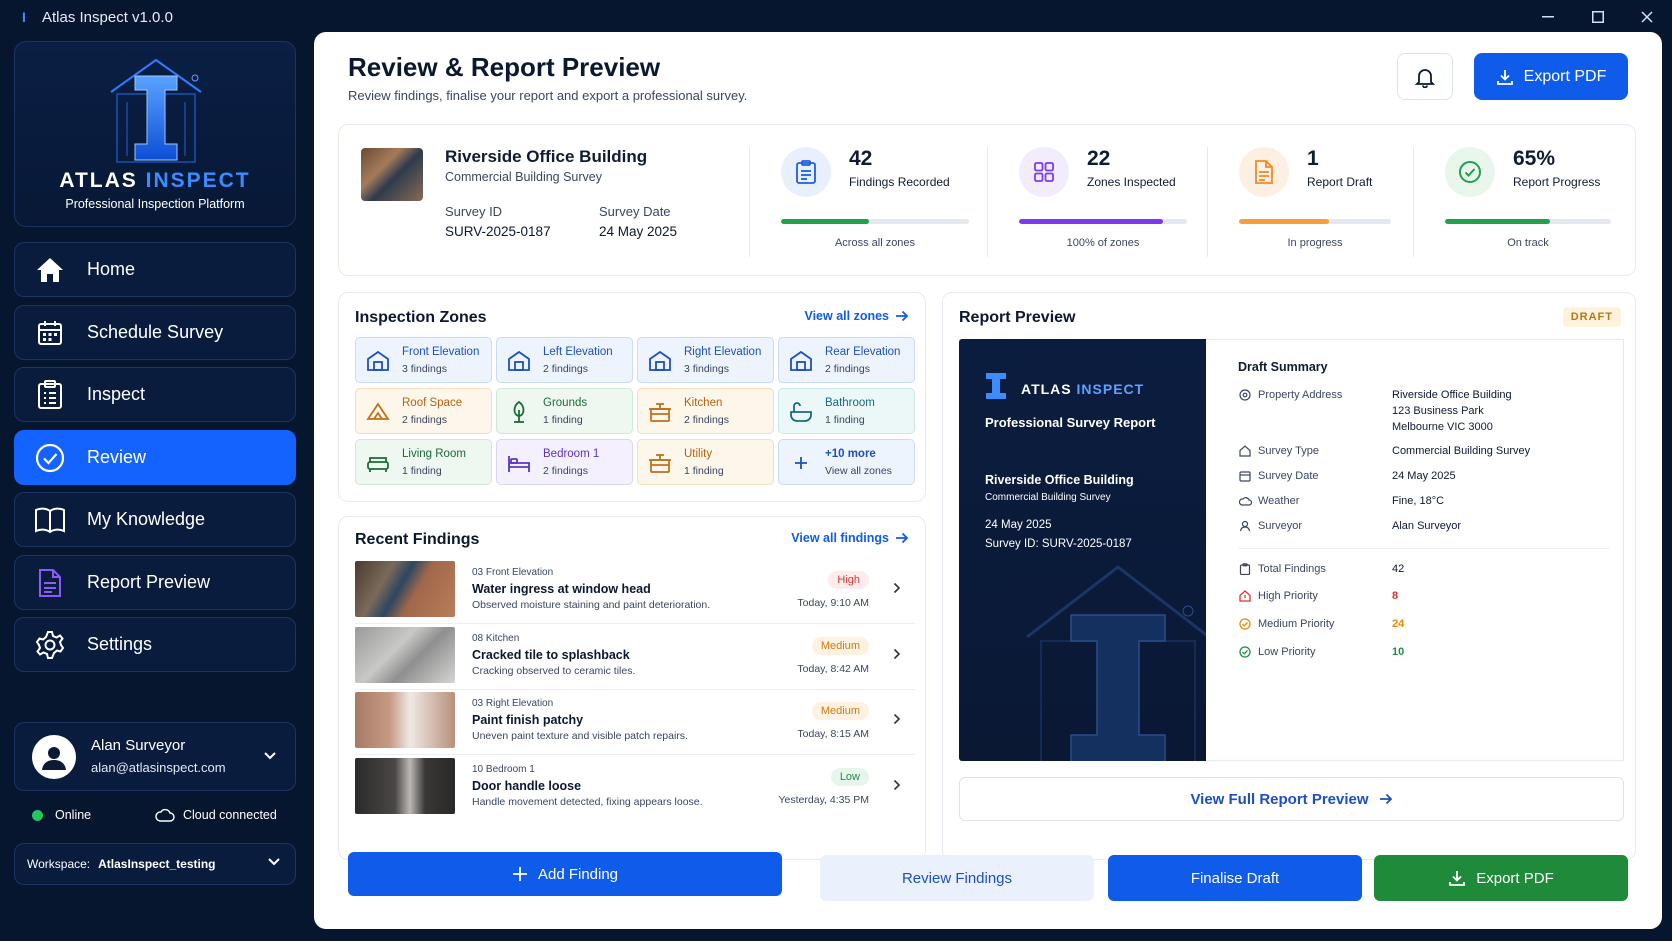 The width and height of the screenshot is (1672, 941). I want to click on workspace-selector: Workspace: AtlasInspect_testing, so click(155, 864).